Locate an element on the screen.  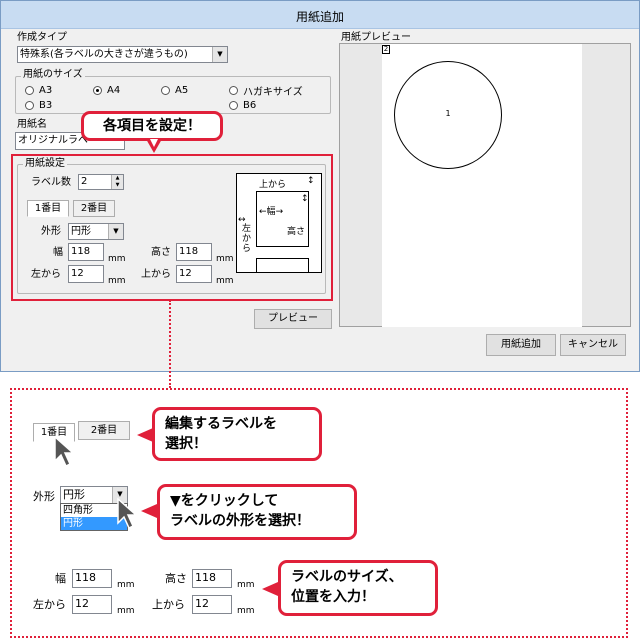
label-position-diagram: 上から ↕ ←幅→ 高さ ↕ ↔ 左から is located at coordinates (279, 223).